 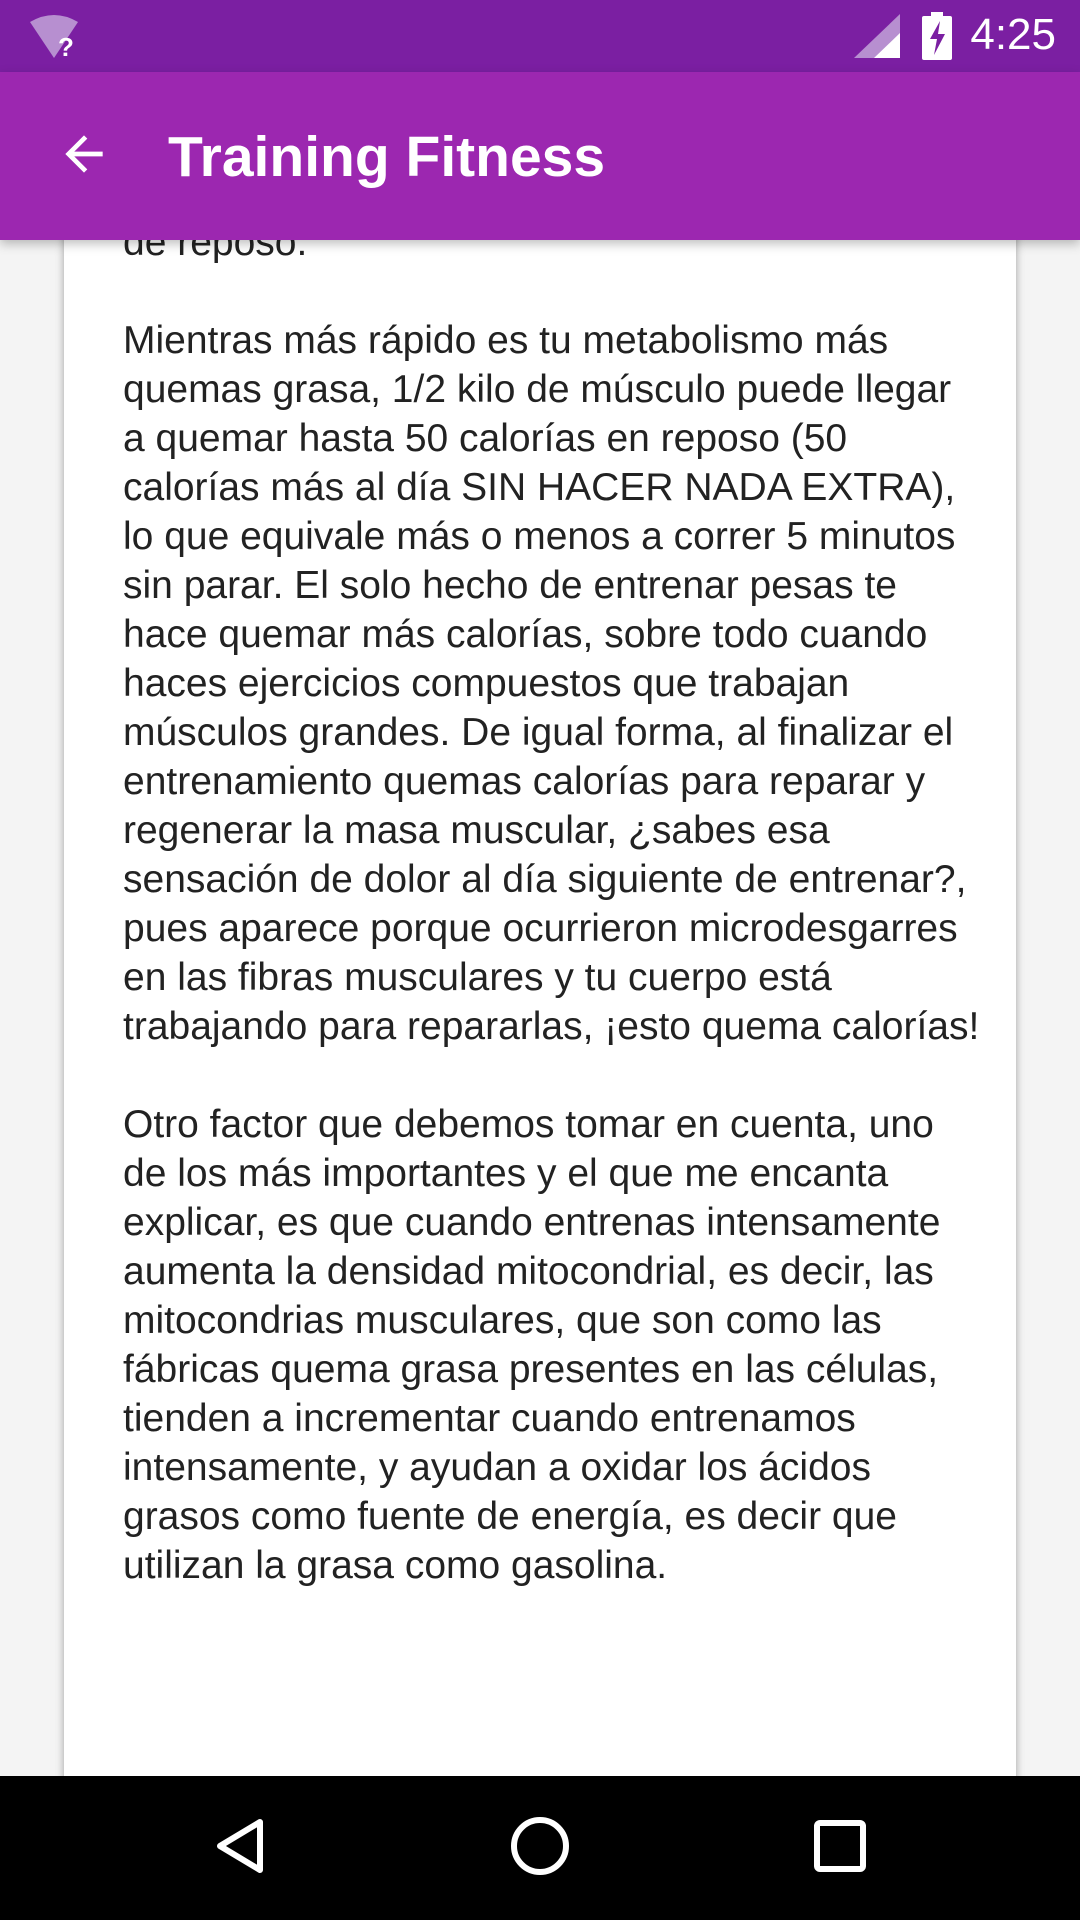 What do you see at coordinates (1013, 34) in the screenshot?
I see `status-time: 4:25` at bounding box center [1013, 34].